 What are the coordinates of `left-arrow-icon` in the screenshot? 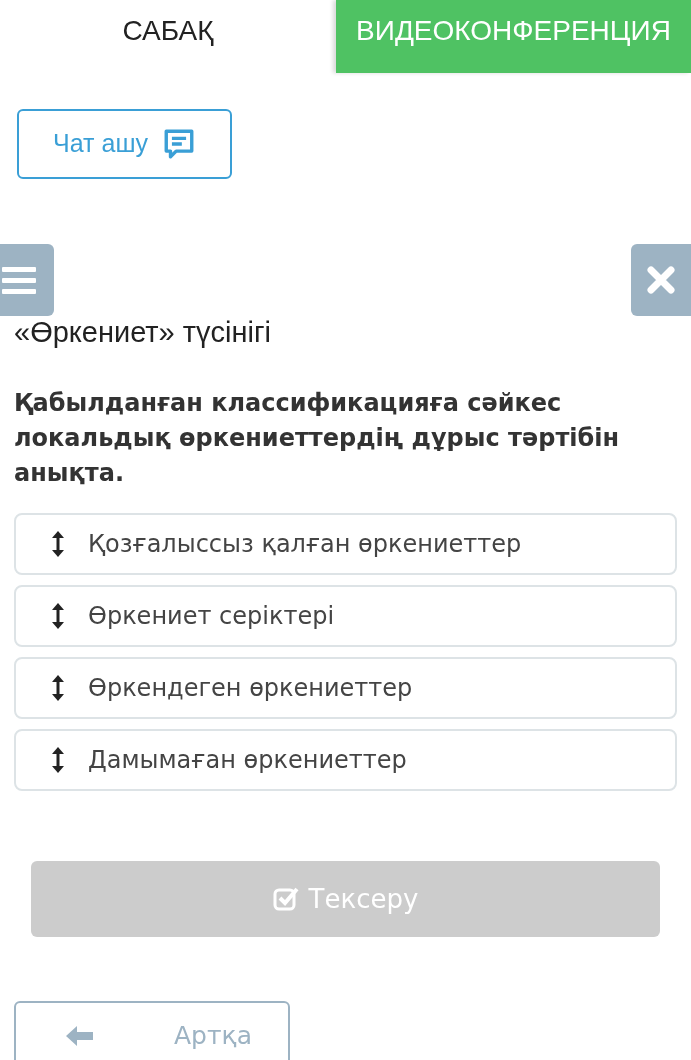 It's located at (80, 1036).